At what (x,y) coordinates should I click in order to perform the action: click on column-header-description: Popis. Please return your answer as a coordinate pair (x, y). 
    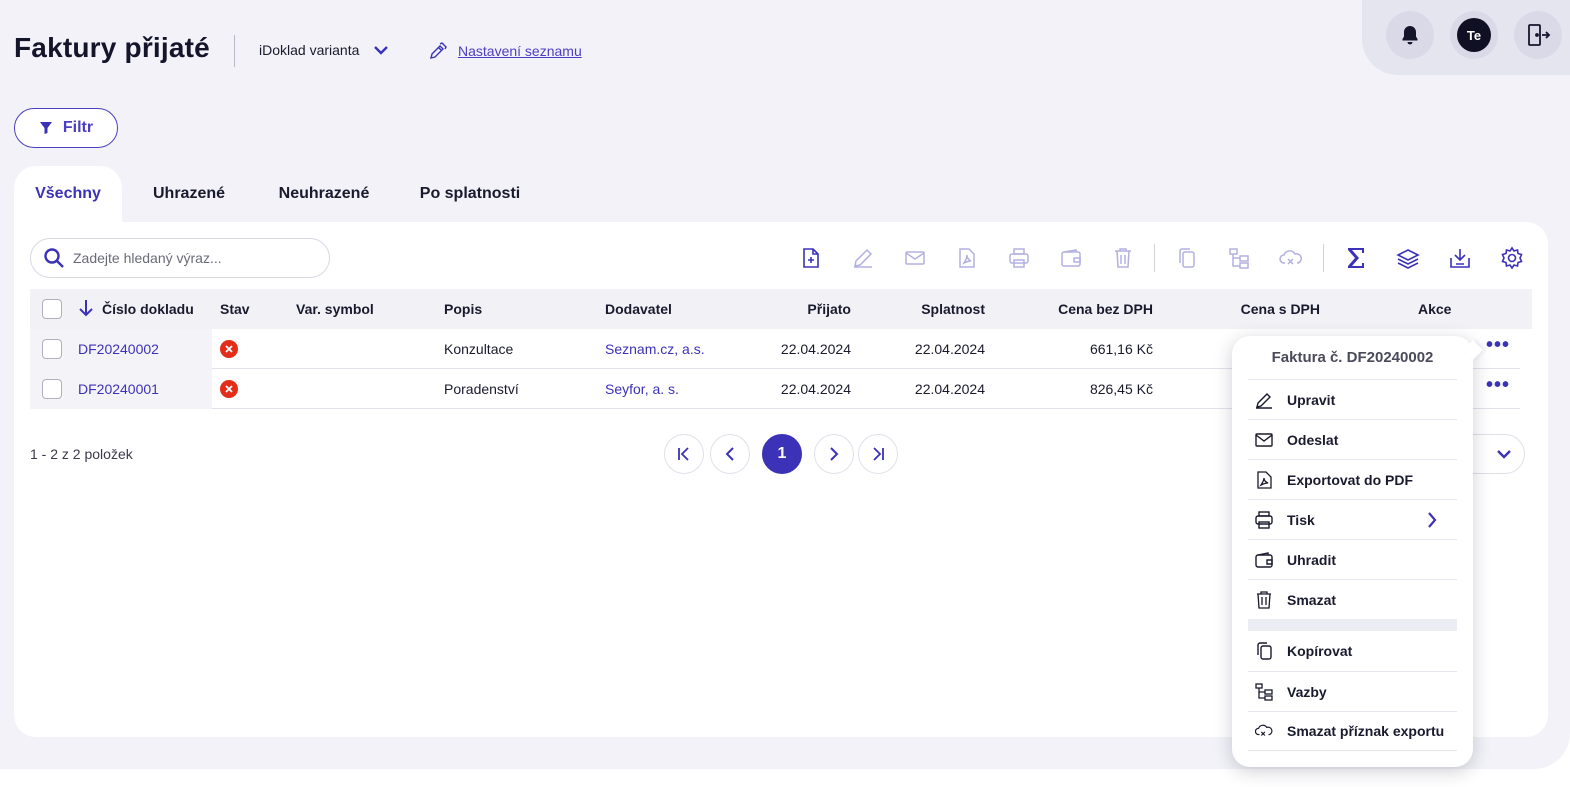
    Looking at the image, I should click on (463, 309).